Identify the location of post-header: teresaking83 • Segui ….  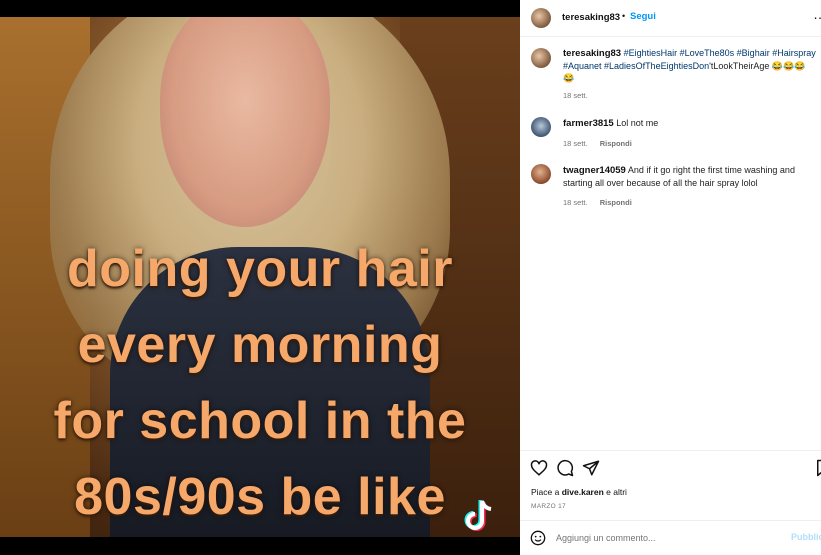
(670, 18).